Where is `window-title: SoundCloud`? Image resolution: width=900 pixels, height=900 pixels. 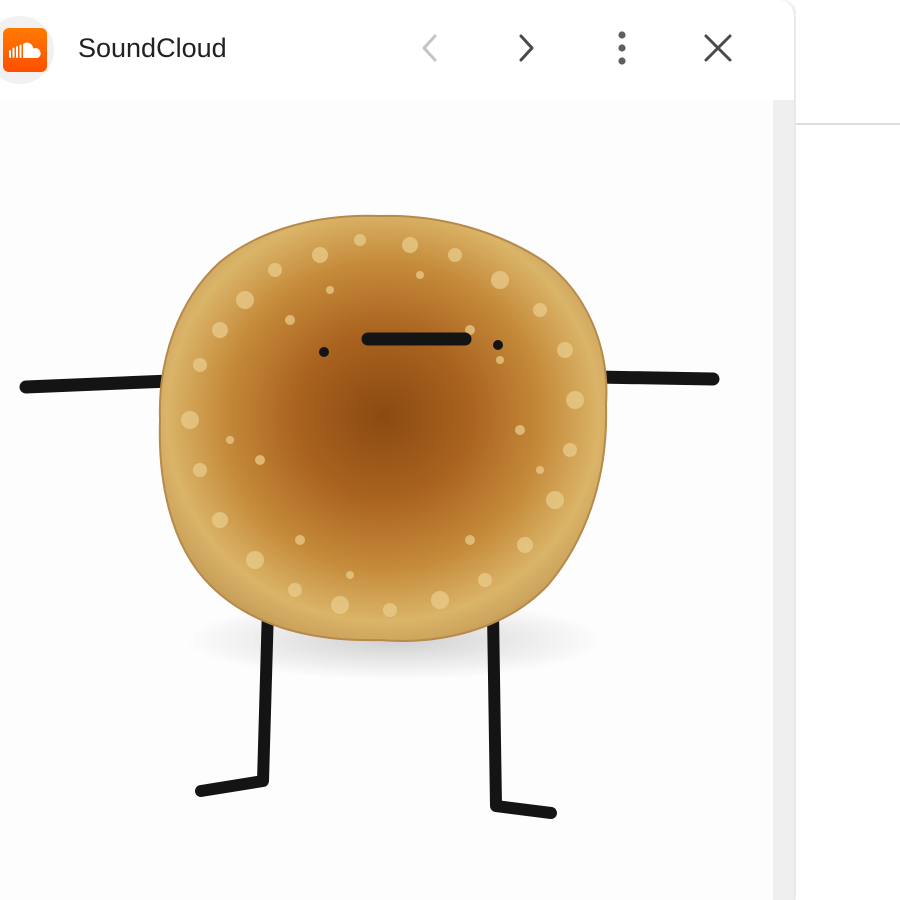
window-title: SoundCloud is located at coordinates (152, 48).